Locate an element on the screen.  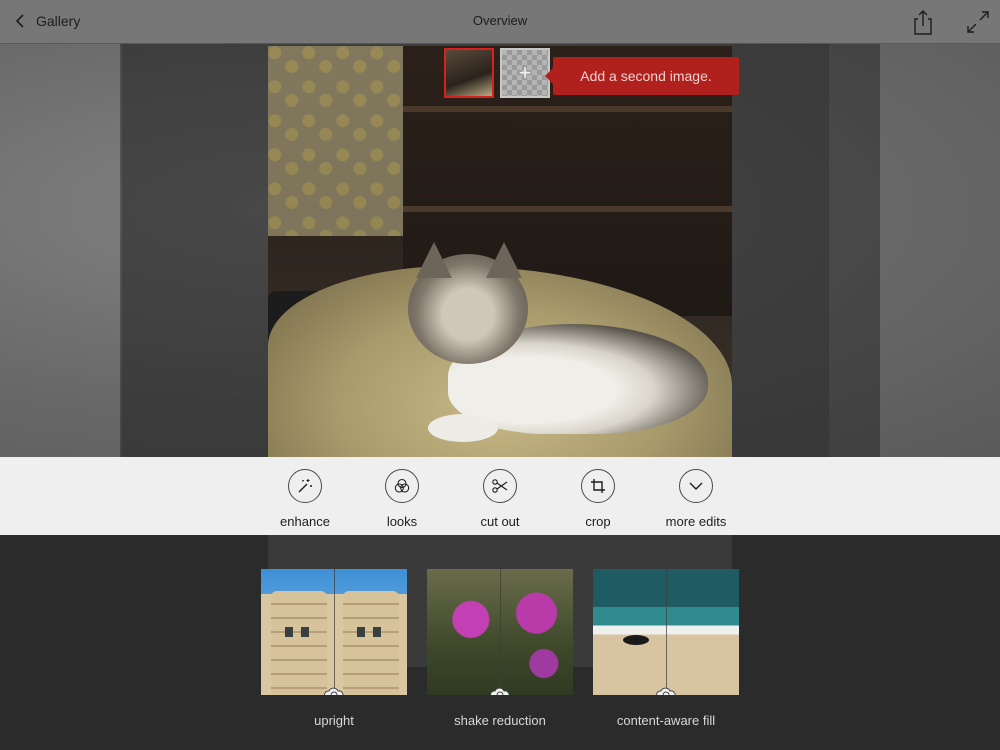
crop-icon is located at coordinates (598, 486).